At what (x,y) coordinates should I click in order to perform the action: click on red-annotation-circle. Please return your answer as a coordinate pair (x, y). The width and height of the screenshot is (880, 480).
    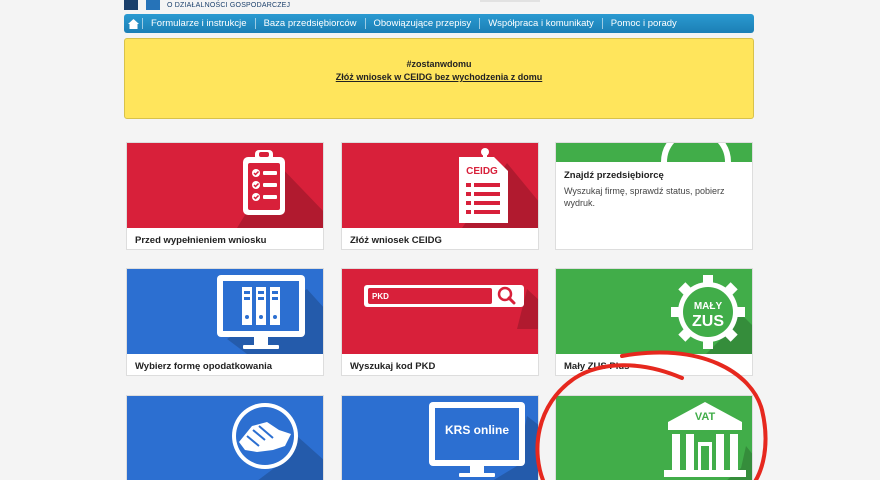
    Looking at the image, I should click on (651, 415).